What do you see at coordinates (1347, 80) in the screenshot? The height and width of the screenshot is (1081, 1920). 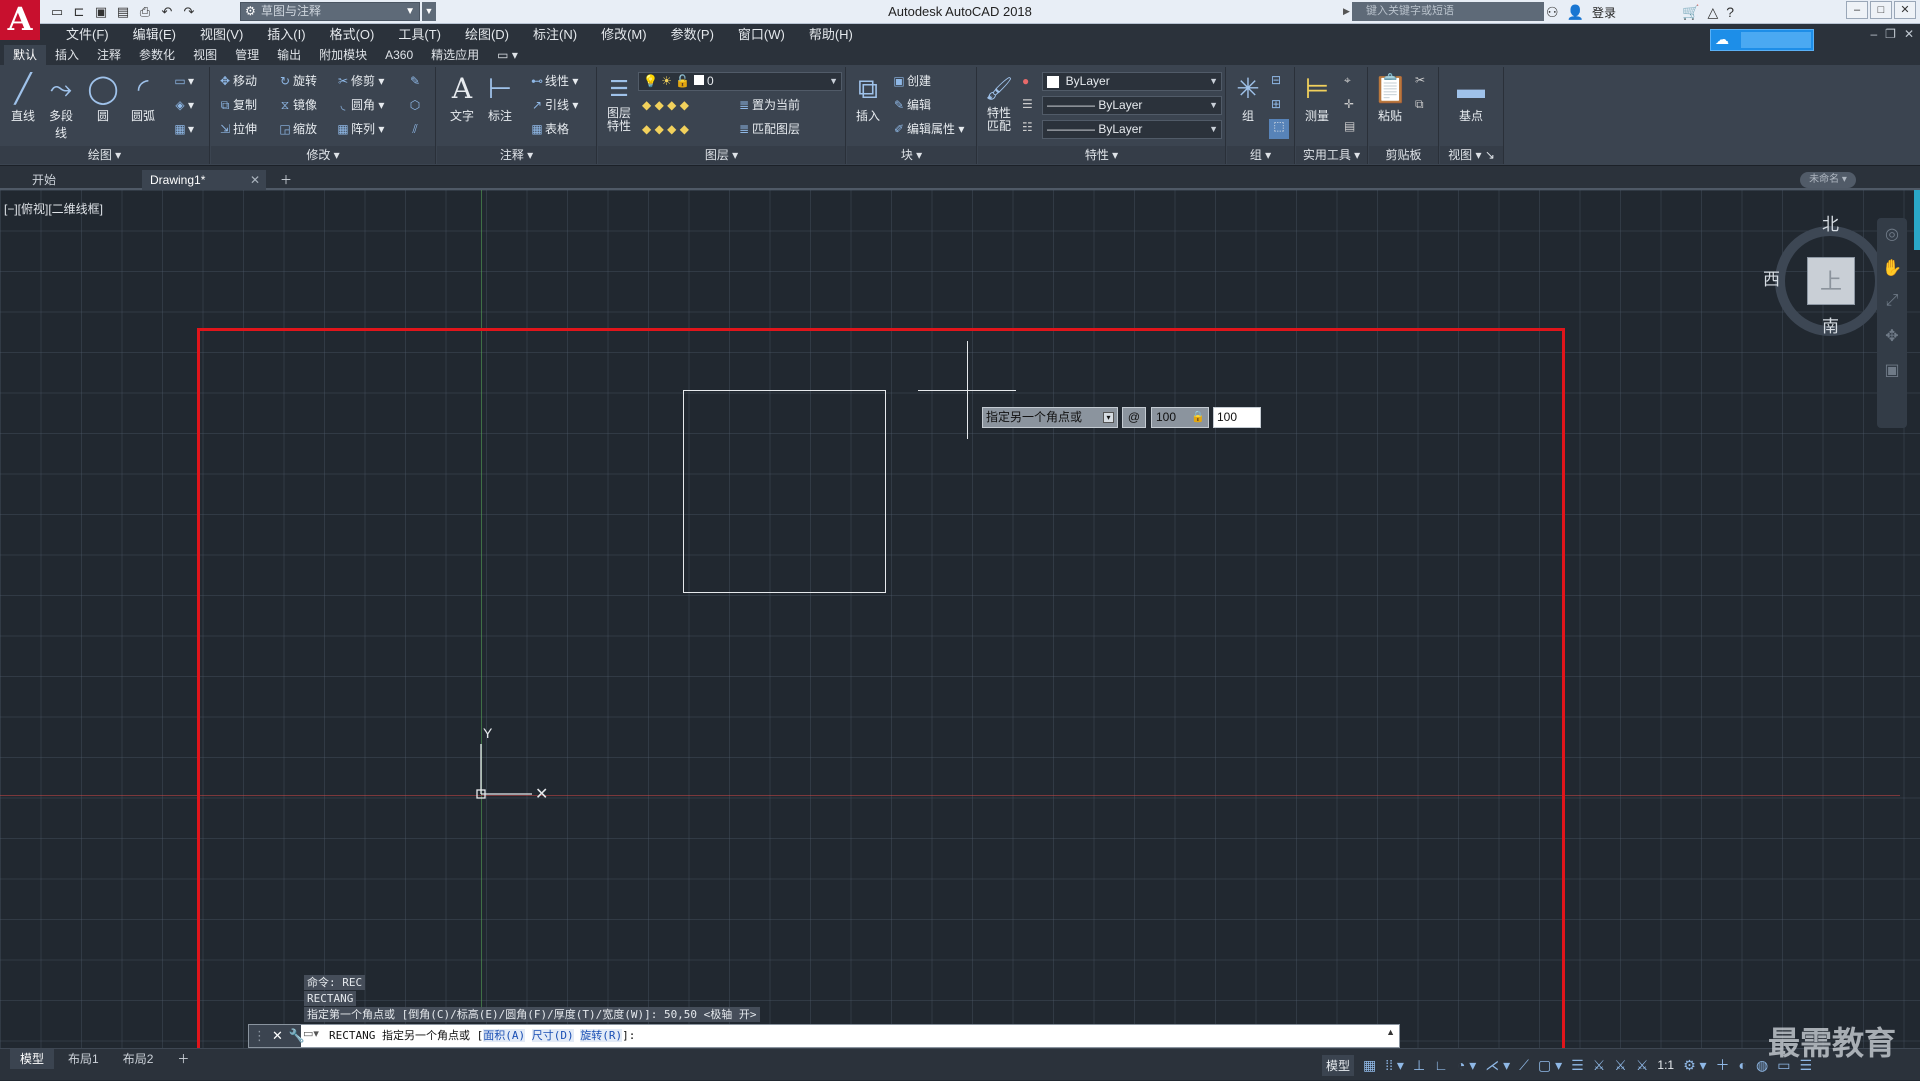 I see `quick-select-icon: ⌖` at bounding box center [1347, 80].